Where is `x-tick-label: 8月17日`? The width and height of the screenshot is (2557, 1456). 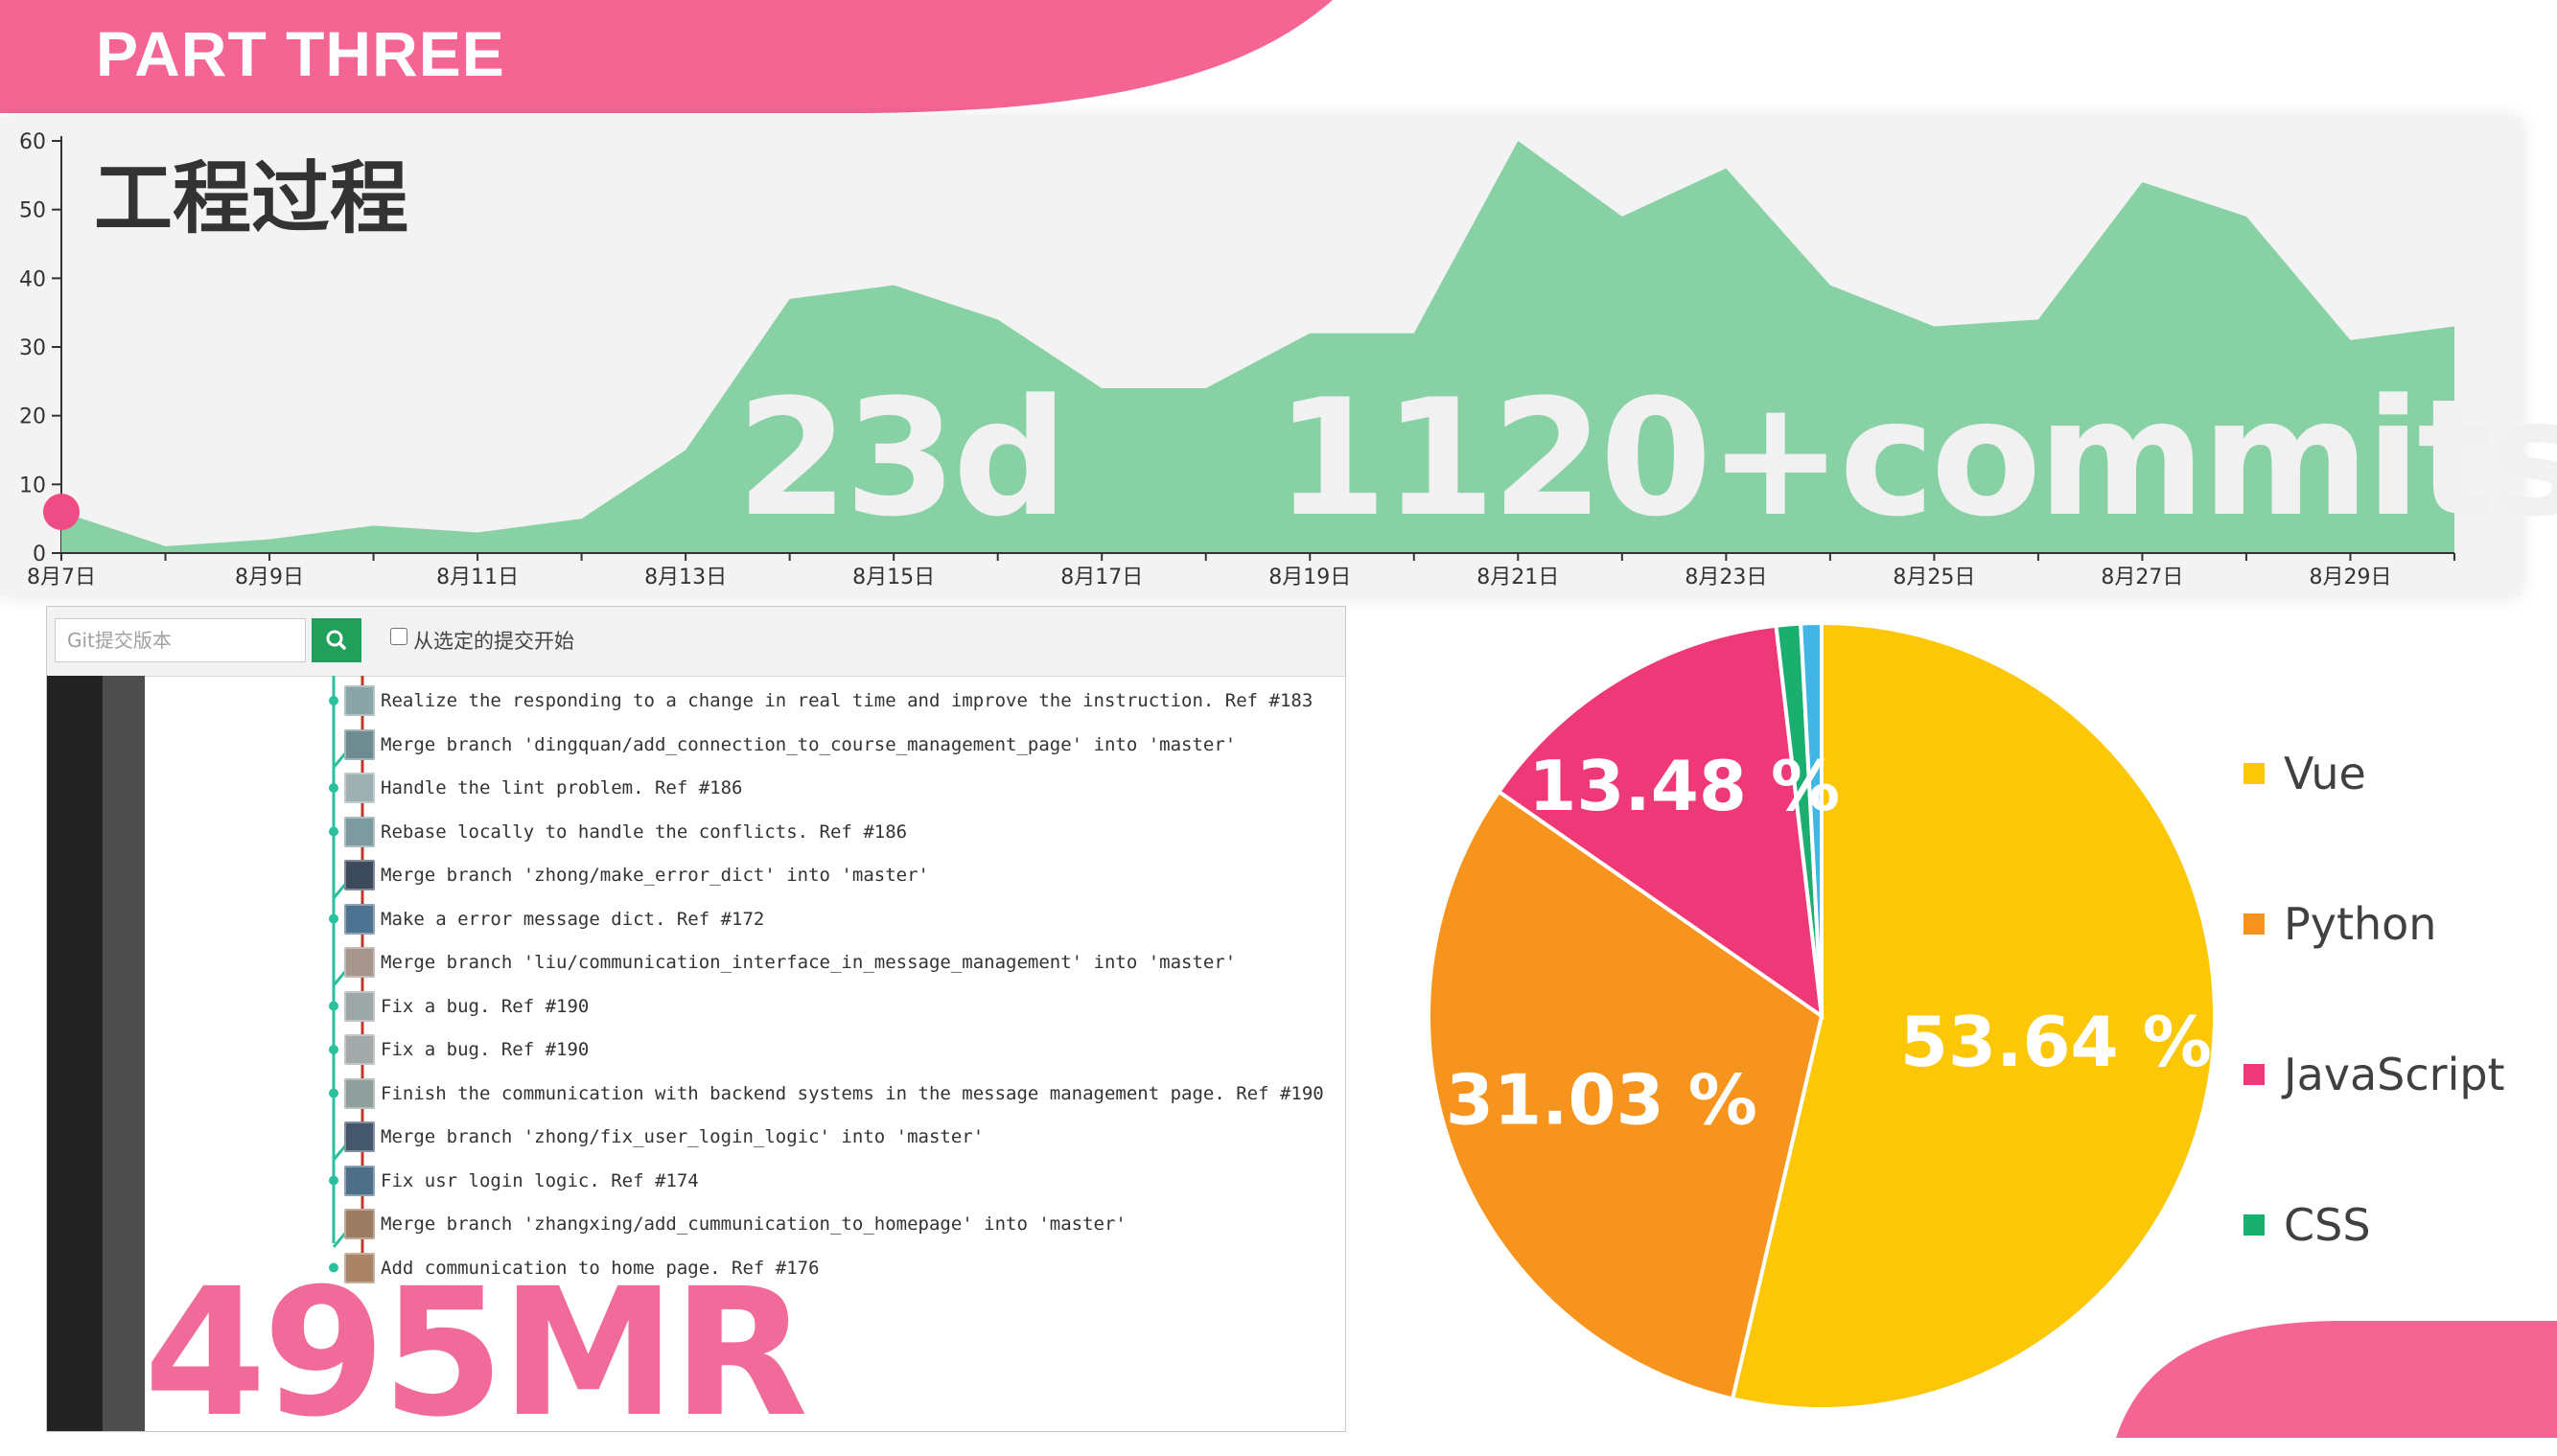 x-tick-label: 8月17日 is located at coordinates (1102, 577).